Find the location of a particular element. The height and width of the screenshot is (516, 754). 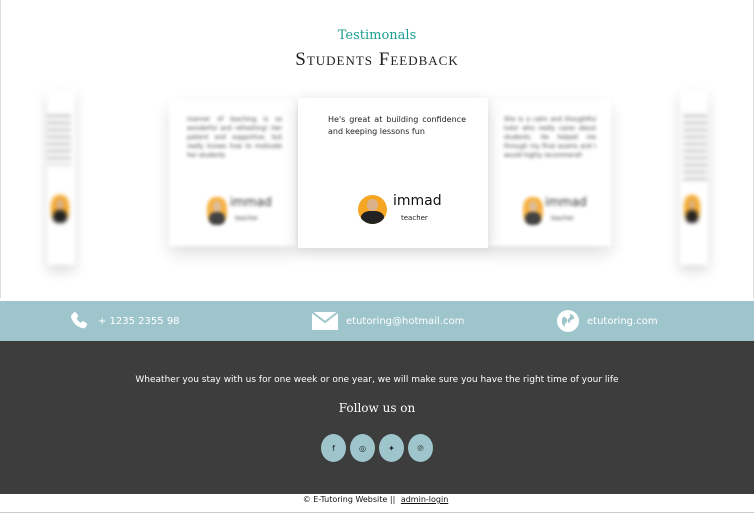

social-links: f ◎ ✦ ℗ is located at coordinates (377, 448).